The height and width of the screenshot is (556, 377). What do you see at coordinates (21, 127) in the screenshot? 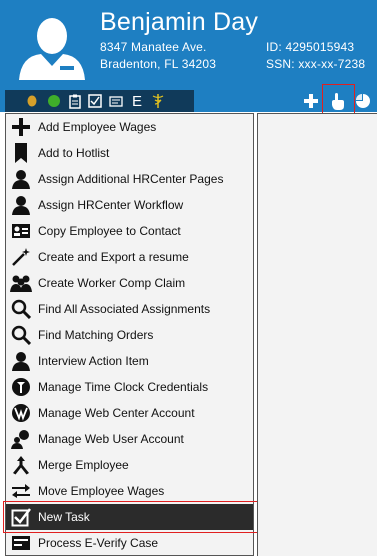
I see `plus-icon` at bounding box center [21, 127].